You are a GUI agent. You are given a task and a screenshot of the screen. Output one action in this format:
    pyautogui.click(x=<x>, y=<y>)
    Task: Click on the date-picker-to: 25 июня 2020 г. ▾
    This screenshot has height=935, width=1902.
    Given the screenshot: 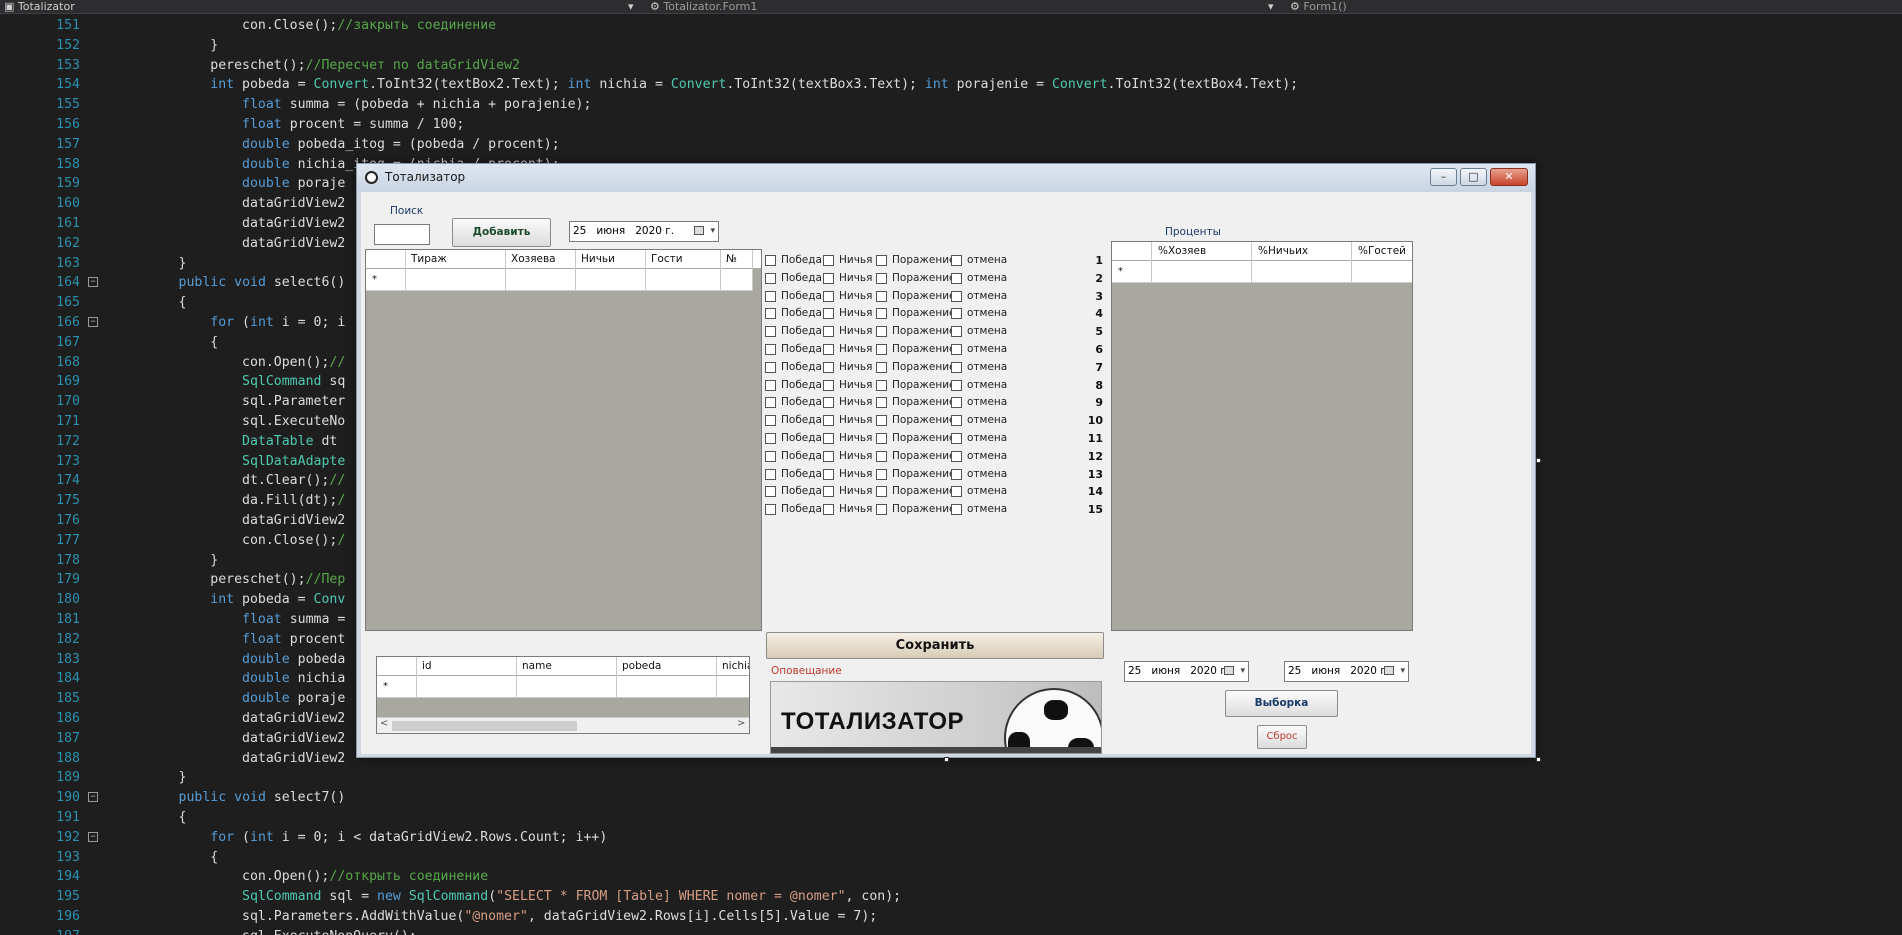 What is the action you would take?
    pyautogui.click(x=1346, y=671)
    